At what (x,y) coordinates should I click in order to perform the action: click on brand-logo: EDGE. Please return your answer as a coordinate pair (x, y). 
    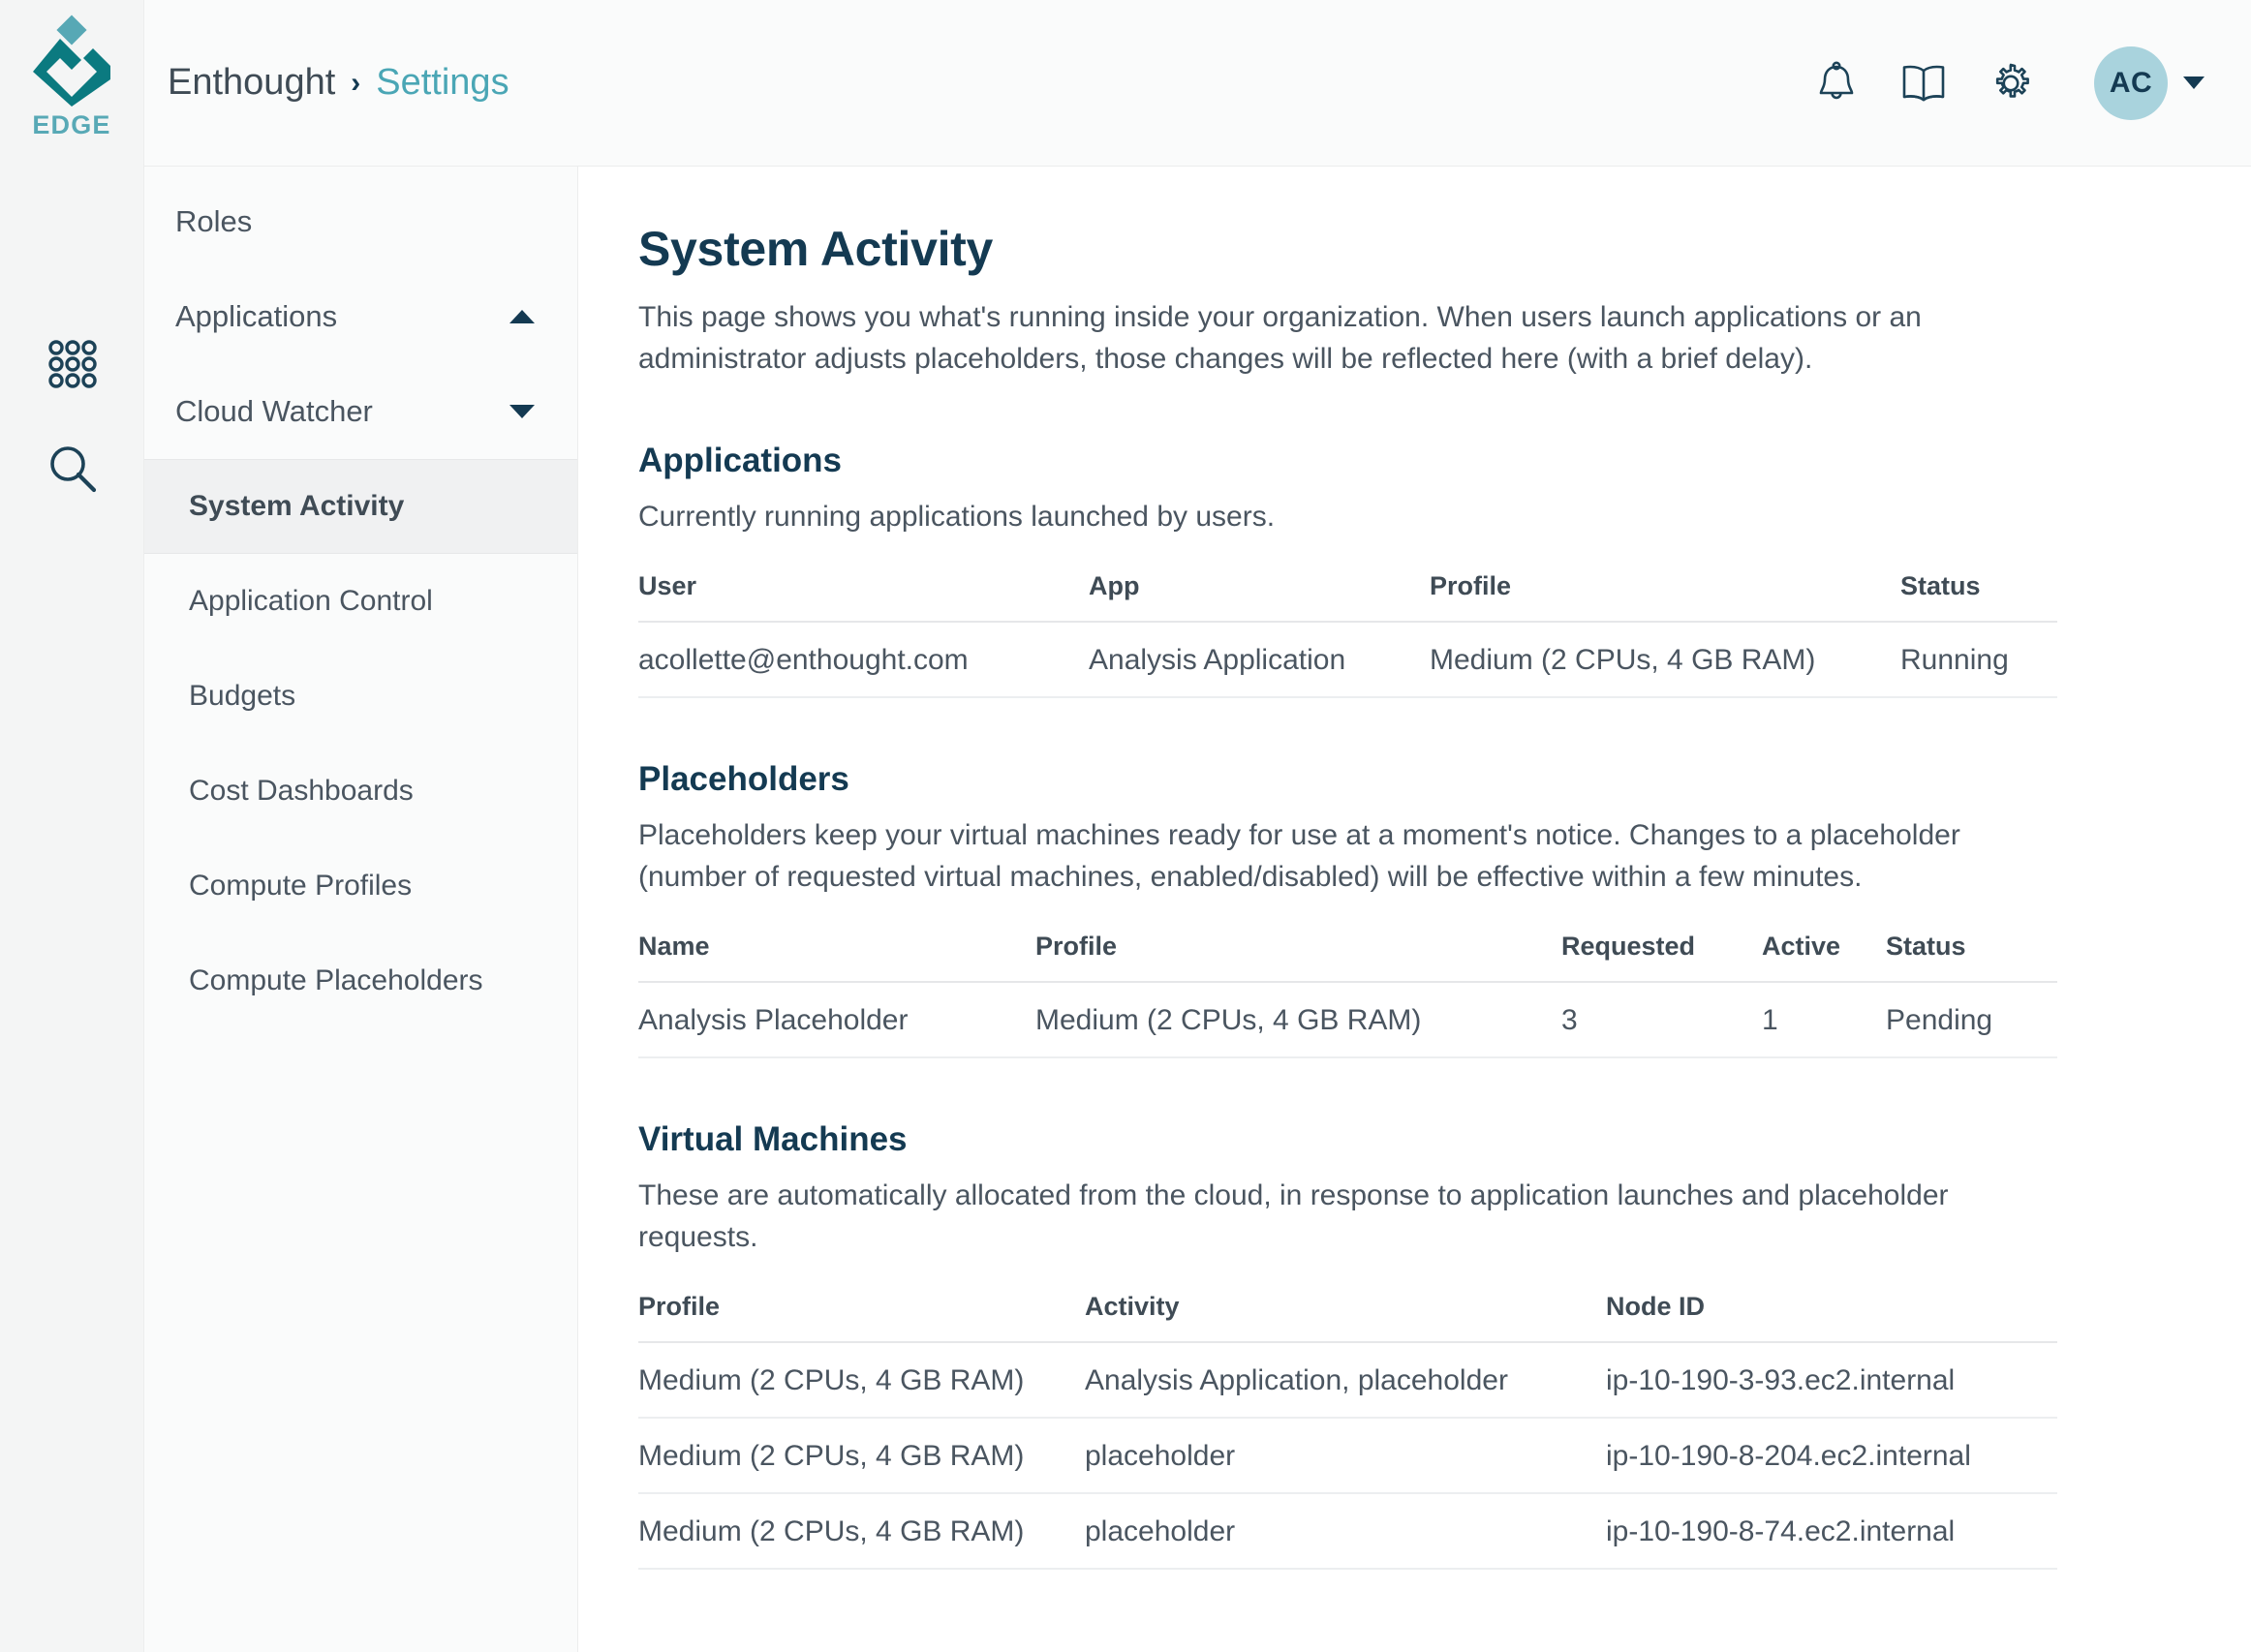
    Looking at the image, I should click on (71, 70).